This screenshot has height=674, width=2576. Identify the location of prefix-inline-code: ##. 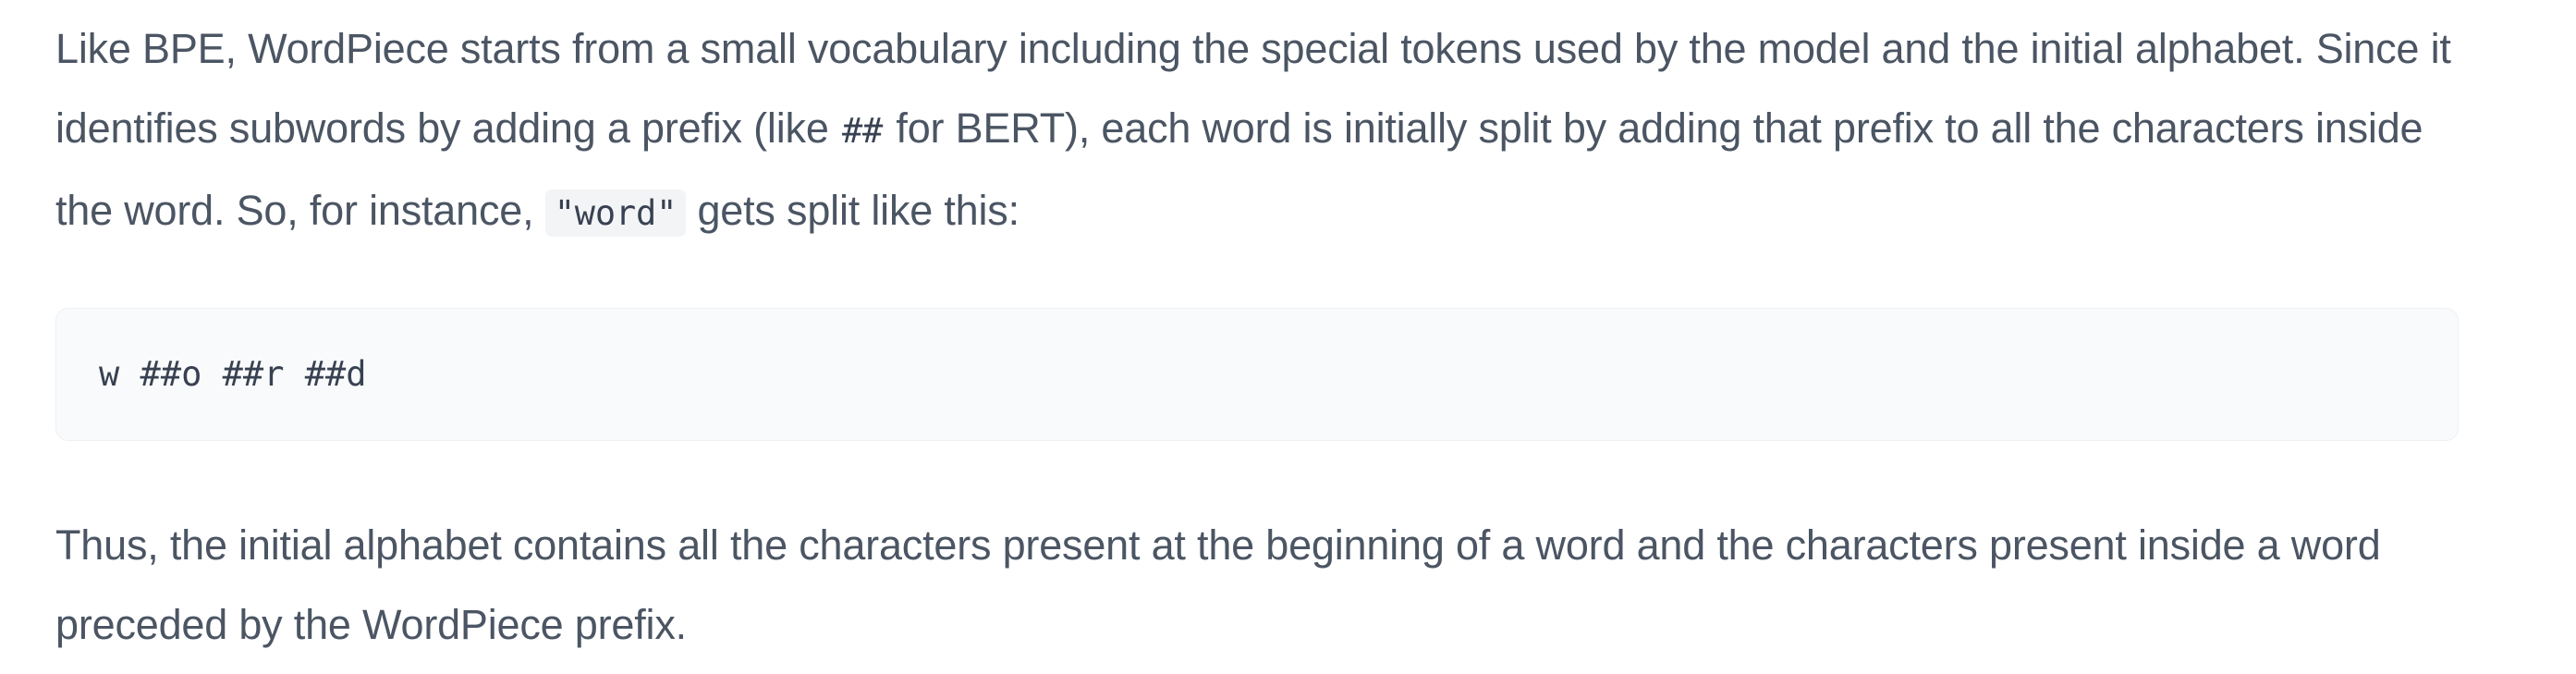
(862, 131).